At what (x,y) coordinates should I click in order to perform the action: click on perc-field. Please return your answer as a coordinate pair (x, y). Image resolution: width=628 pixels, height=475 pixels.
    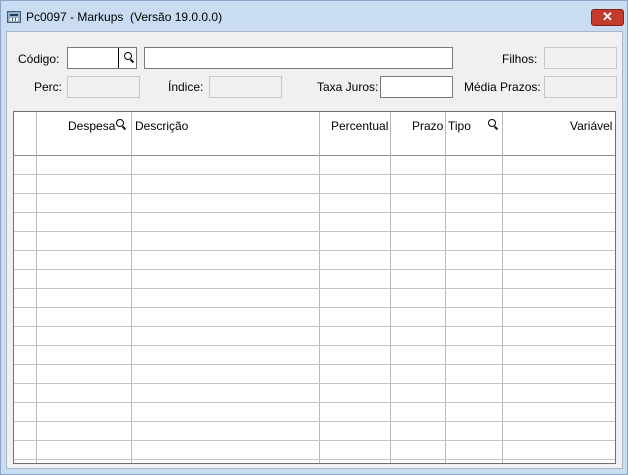
    Looking at the image, I should click on (103, 87).